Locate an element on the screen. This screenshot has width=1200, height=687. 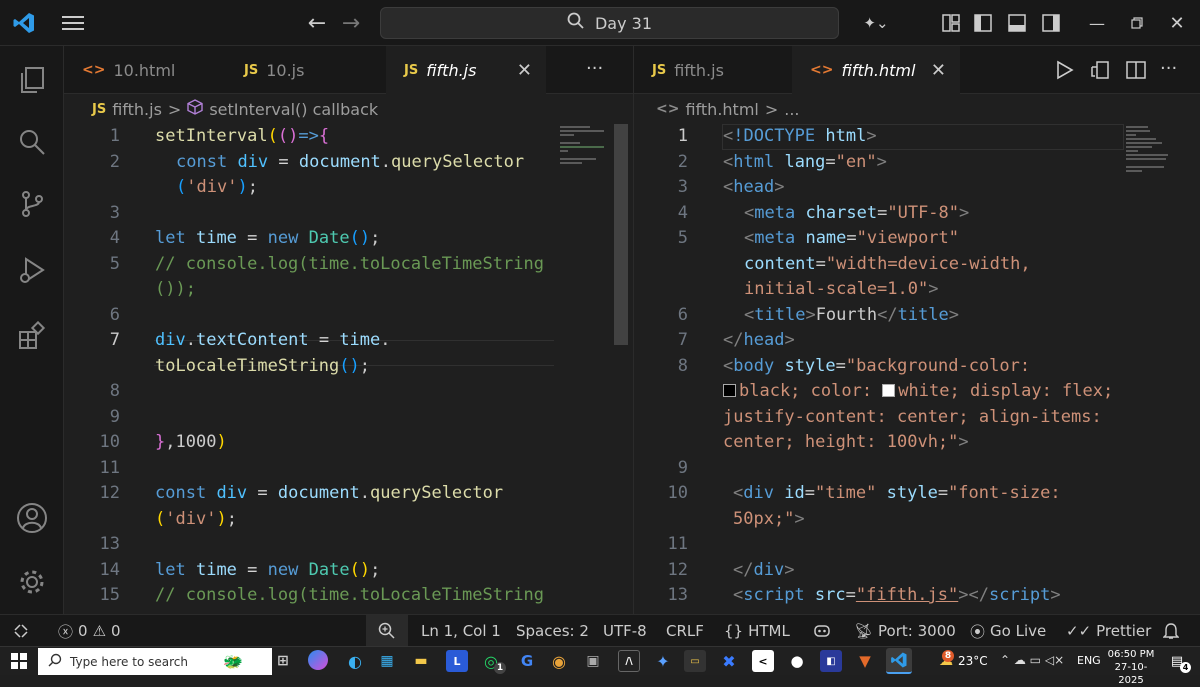
brave-icon: ▼ is located at coordinates (865, 661).